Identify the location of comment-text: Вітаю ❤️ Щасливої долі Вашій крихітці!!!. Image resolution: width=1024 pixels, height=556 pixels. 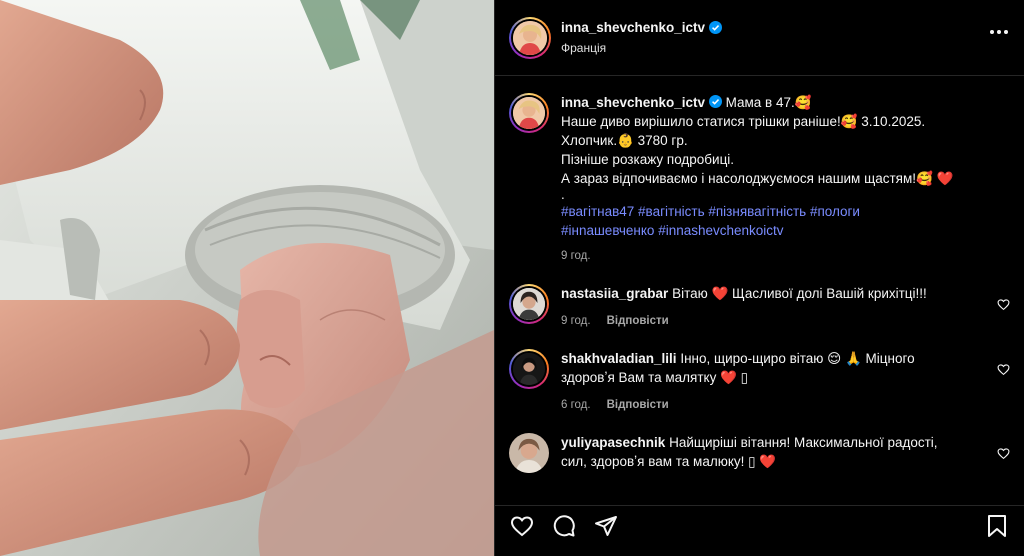
(799, 293).